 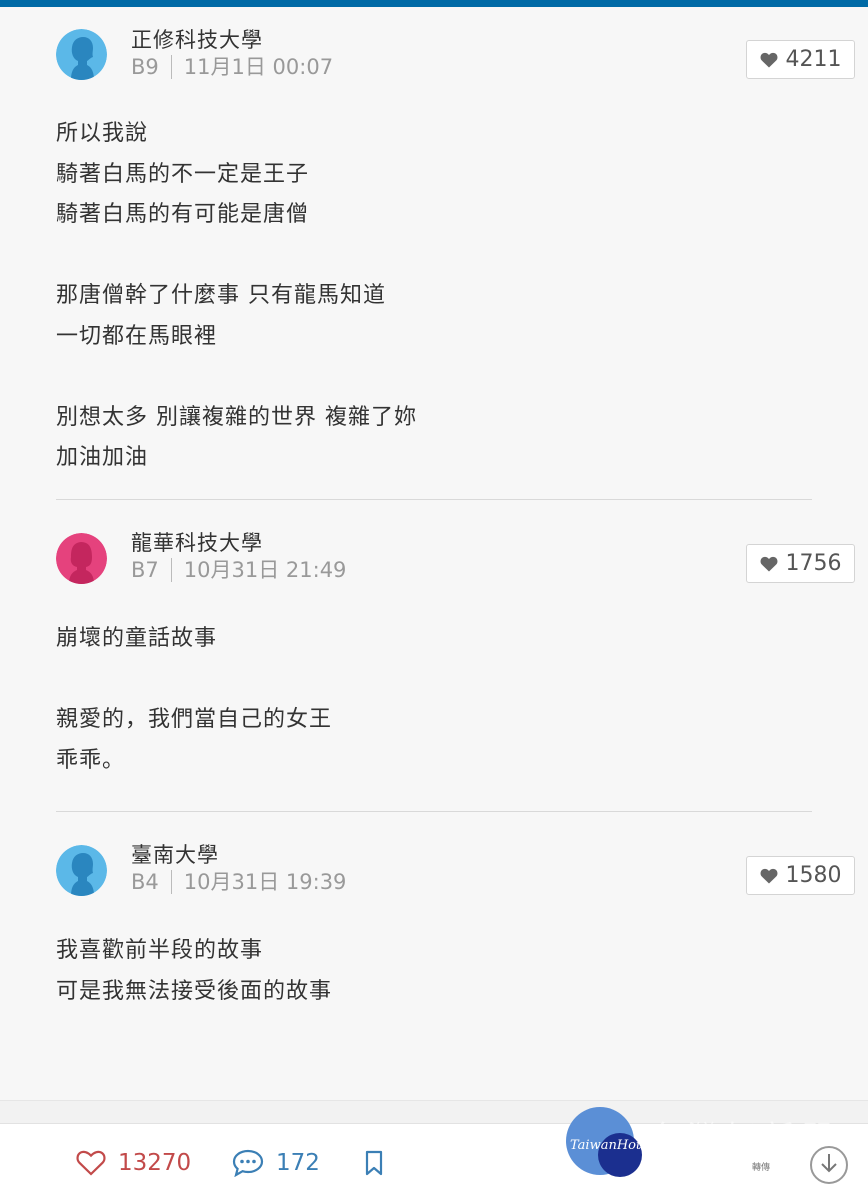 I want to click on female-avatar-icon, so click(x=81, y=558).